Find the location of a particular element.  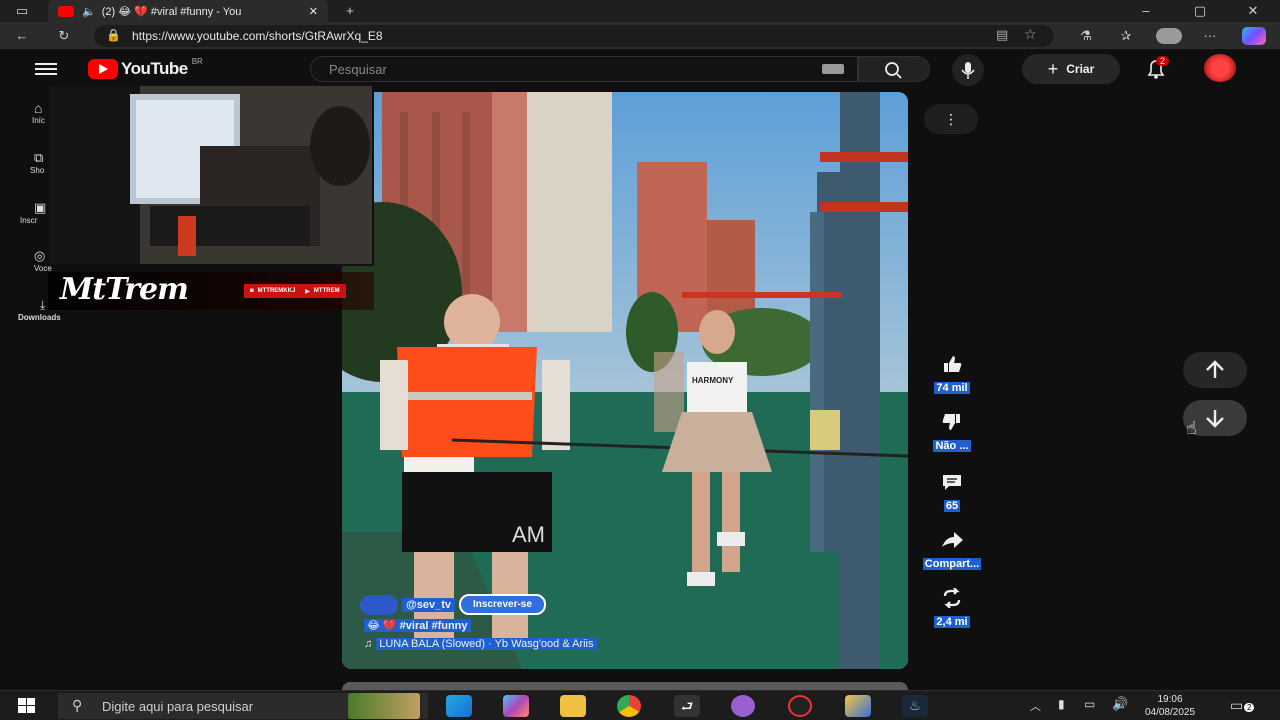

music-note-icon: ♫ is located at coordinates (368, 644).